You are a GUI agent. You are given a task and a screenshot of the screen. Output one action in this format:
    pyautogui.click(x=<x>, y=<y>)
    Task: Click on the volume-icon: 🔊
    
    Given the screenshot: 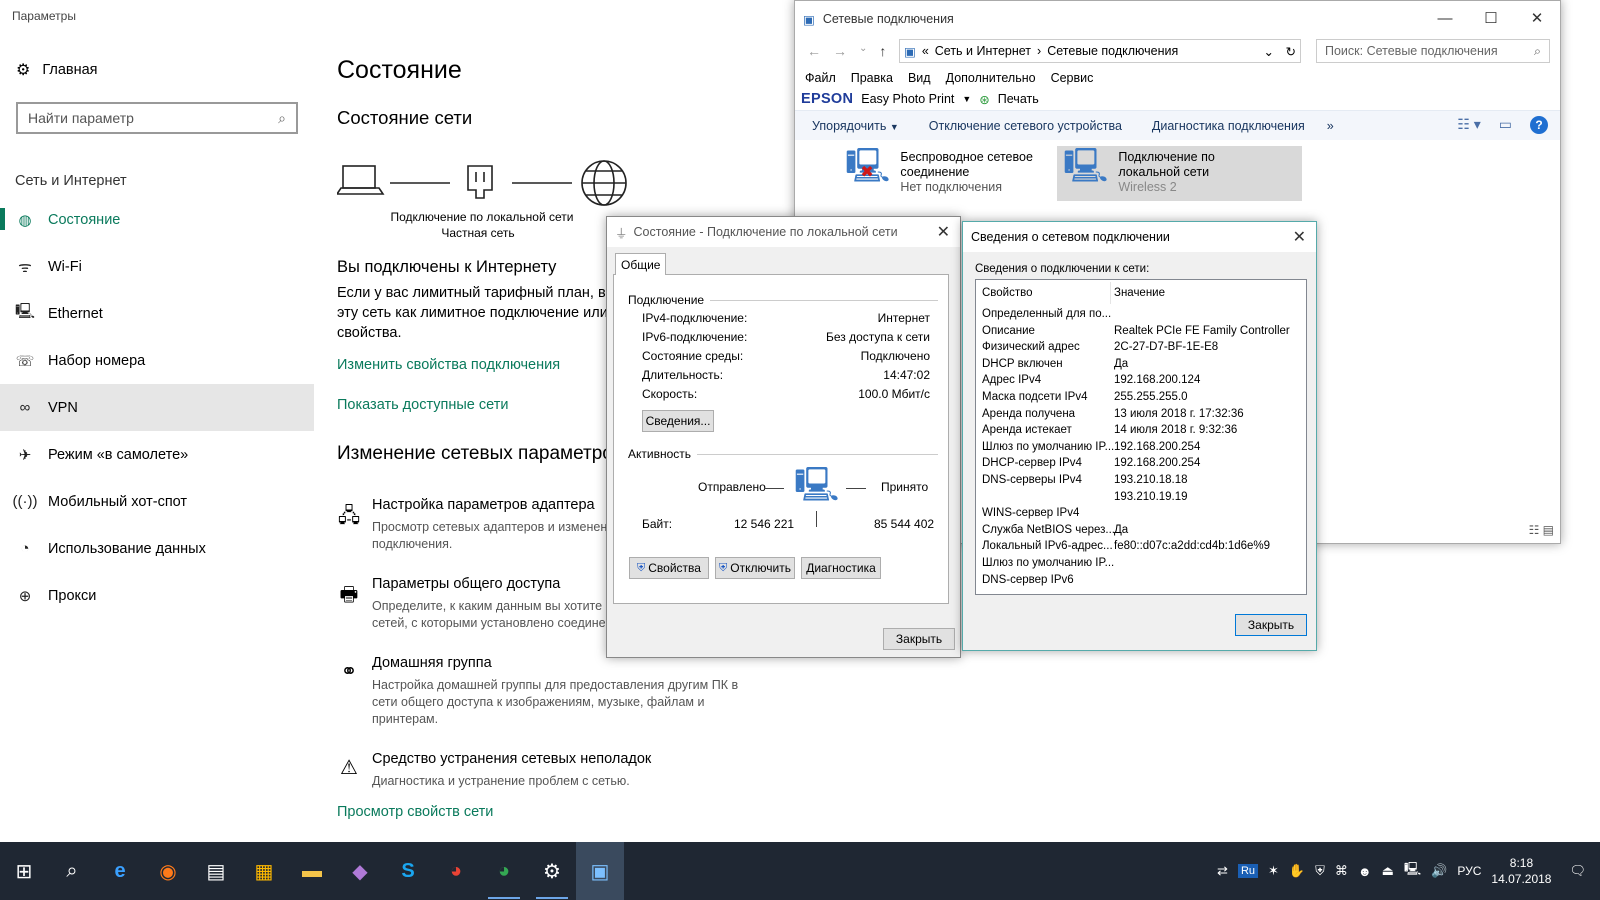 What is the action you would take?
    pyautogui.click(x=1439, y=871)
    